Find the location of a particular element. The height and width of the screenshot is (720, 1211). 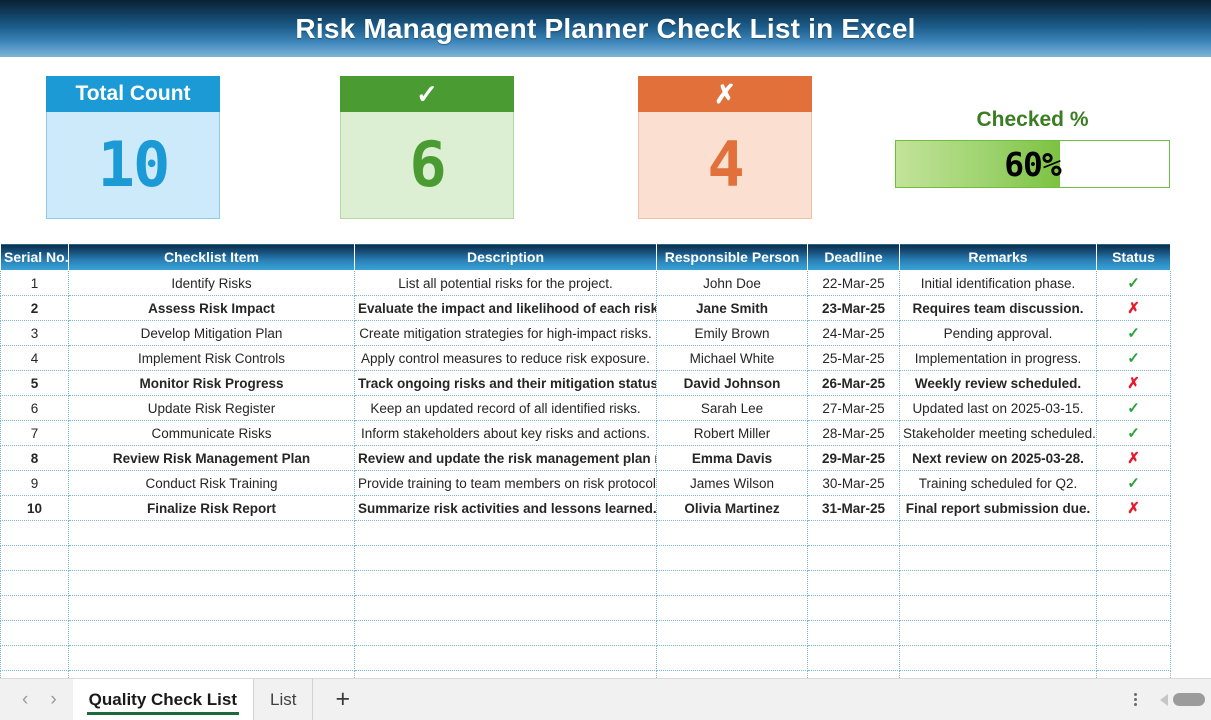

cell-responsible-person: Robert Miller is located at coordinates (732, 433).